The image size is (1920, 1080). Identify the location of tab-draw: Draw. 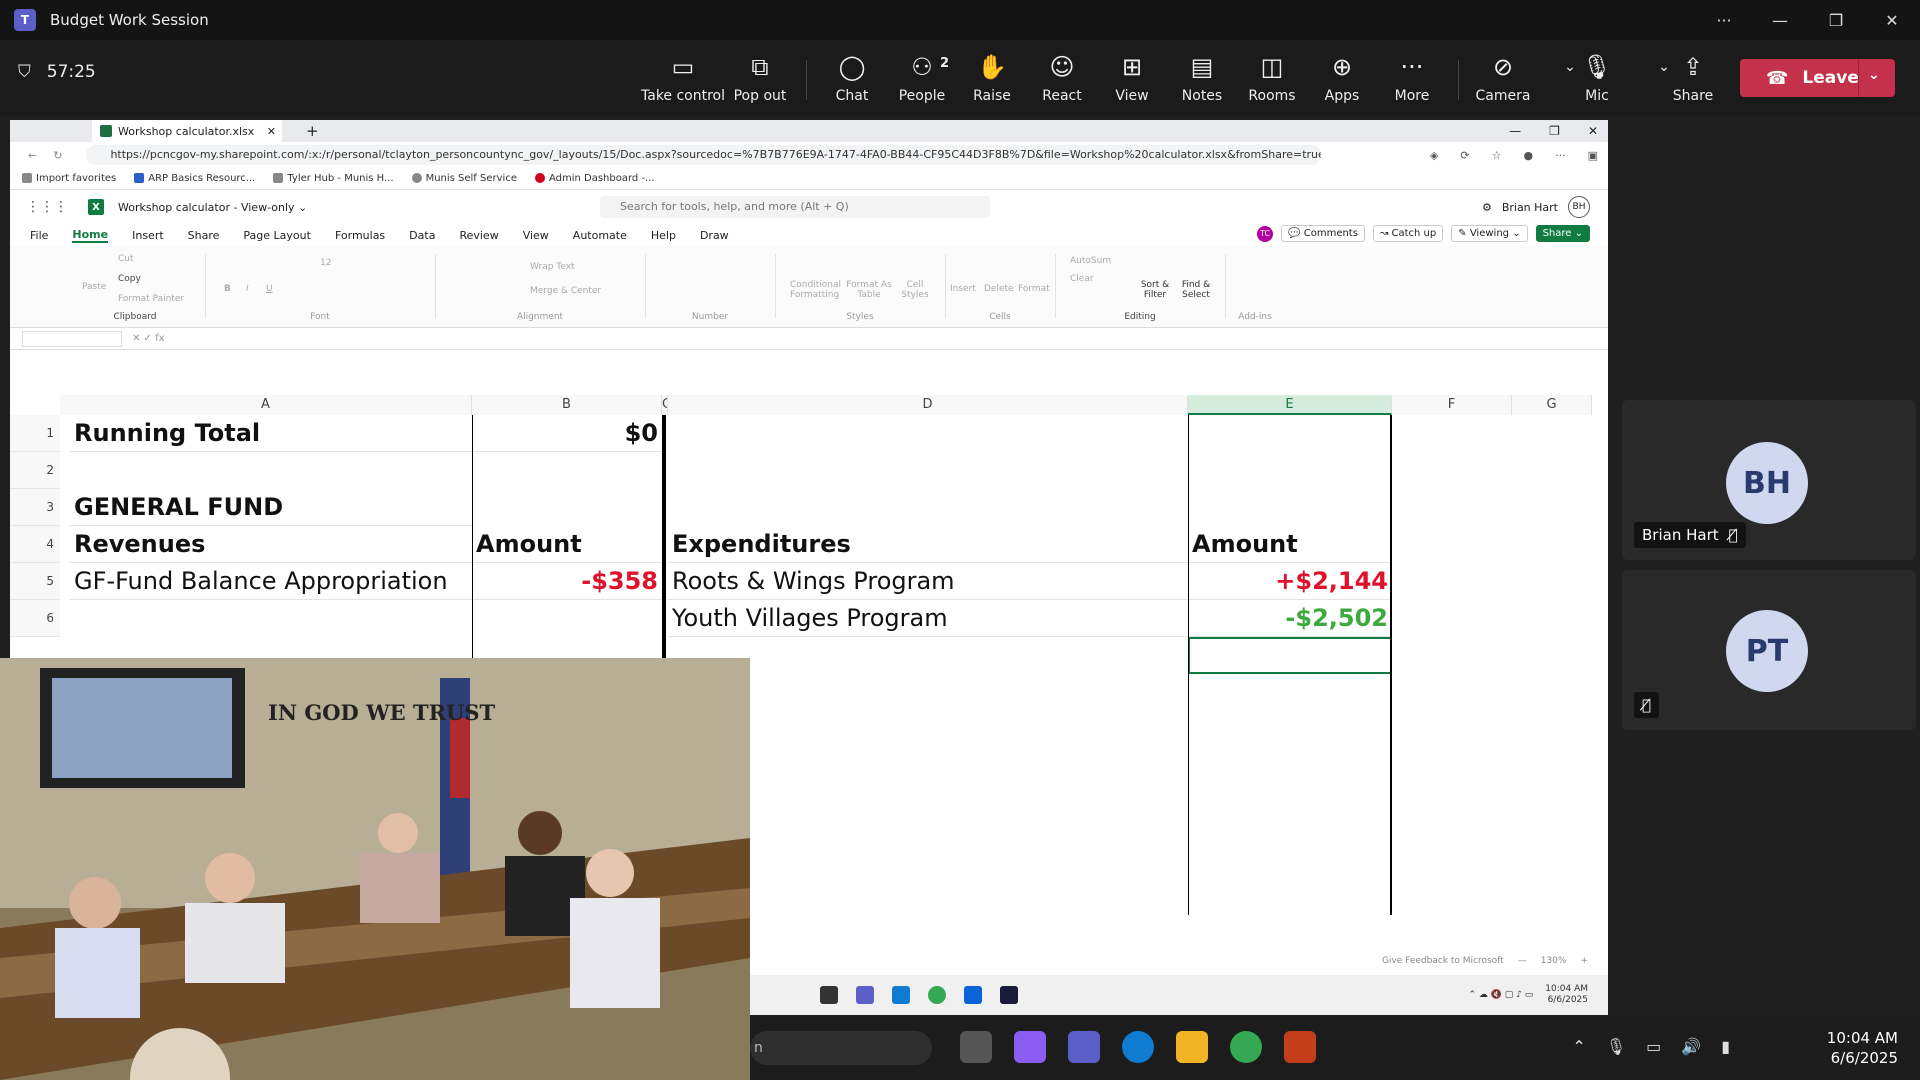
(714, 235).